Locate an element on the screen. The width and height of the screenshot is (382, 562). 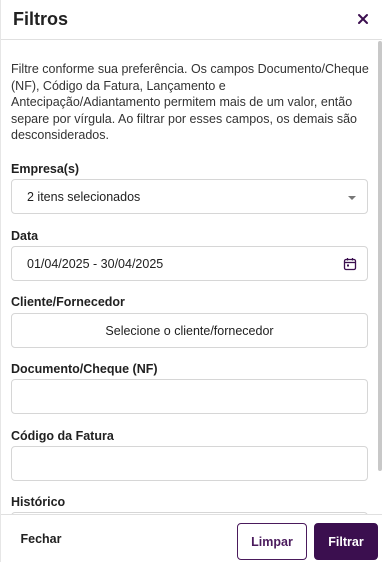
date-range-field: 01/04/2025 - 30/04/2025 is located at coordinates (189, 263).